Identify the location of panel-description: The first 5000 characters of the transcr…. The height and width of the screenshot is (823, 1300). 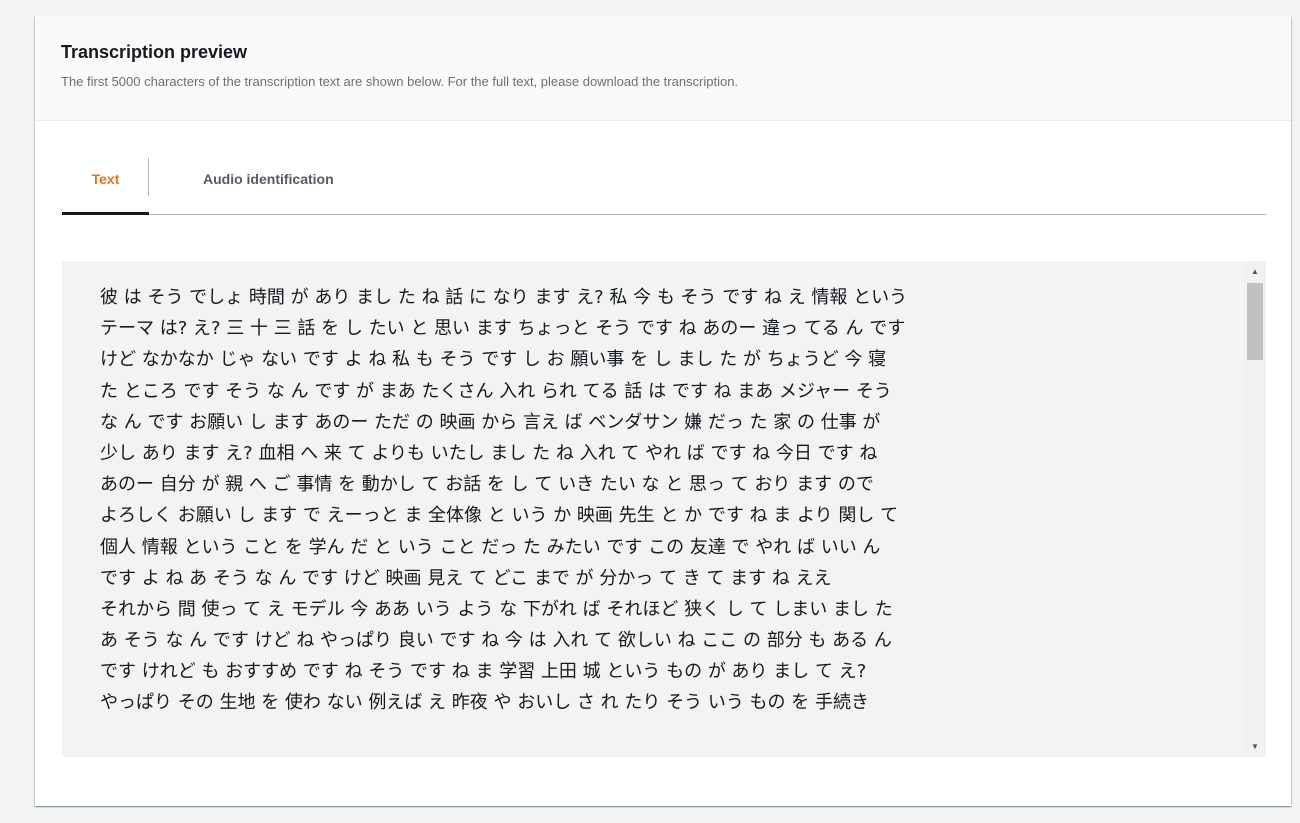
(400, 81).